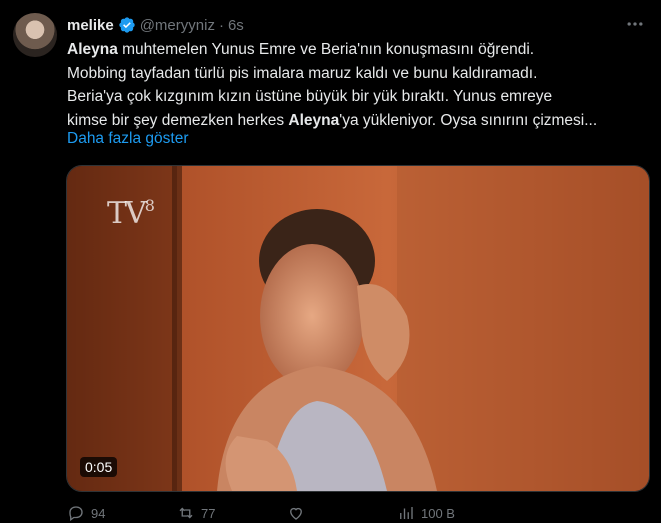  I want to click on channel-logo: TV8, so click(131, 213).